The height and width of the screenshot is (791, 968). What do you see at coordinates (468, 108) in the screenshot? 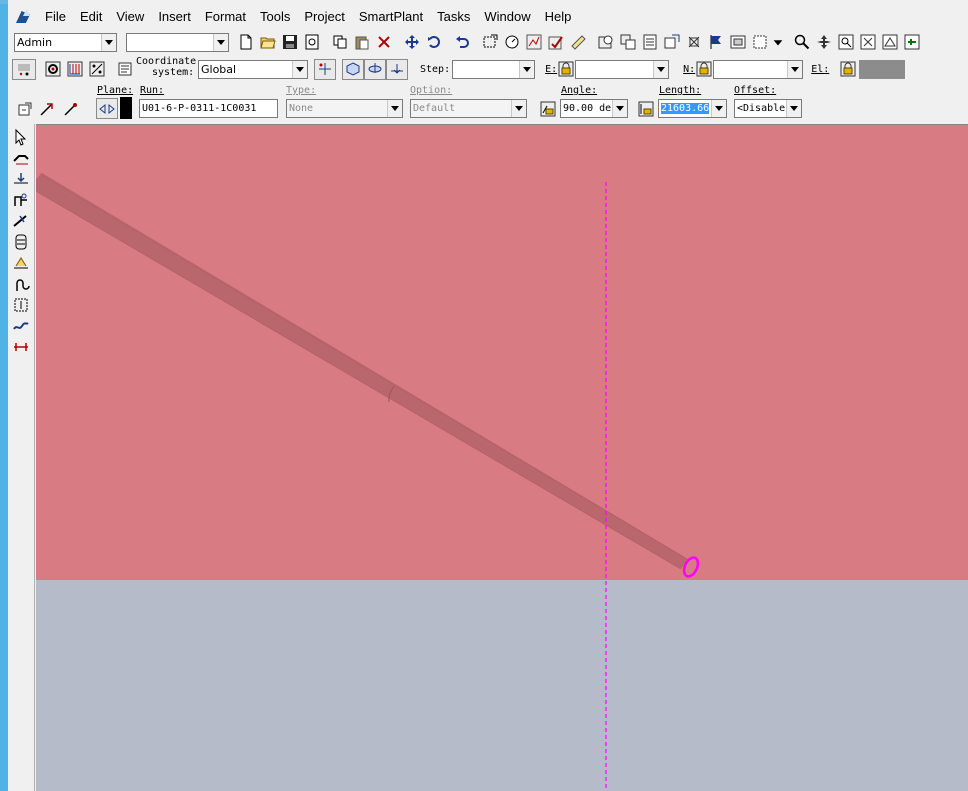
I see `option-select: Default` at bounding box center [468, 108].